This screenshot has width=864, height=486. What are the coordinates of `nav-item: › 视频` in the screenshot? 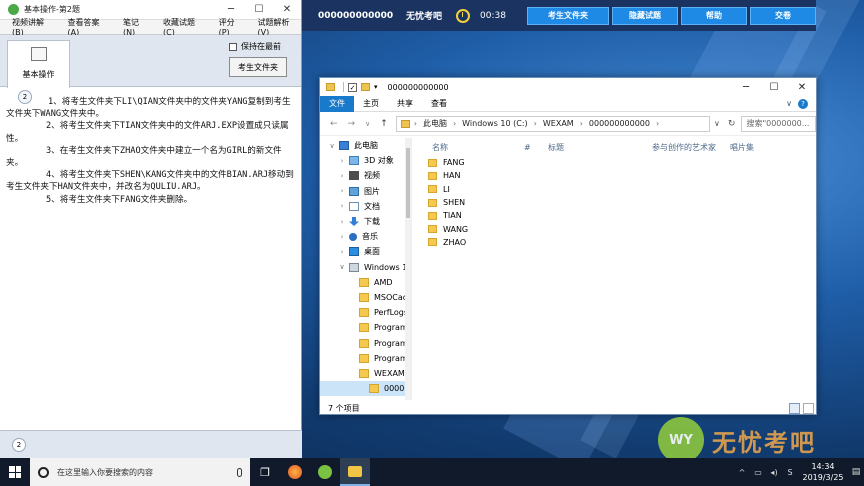 It's located at (365, 175).